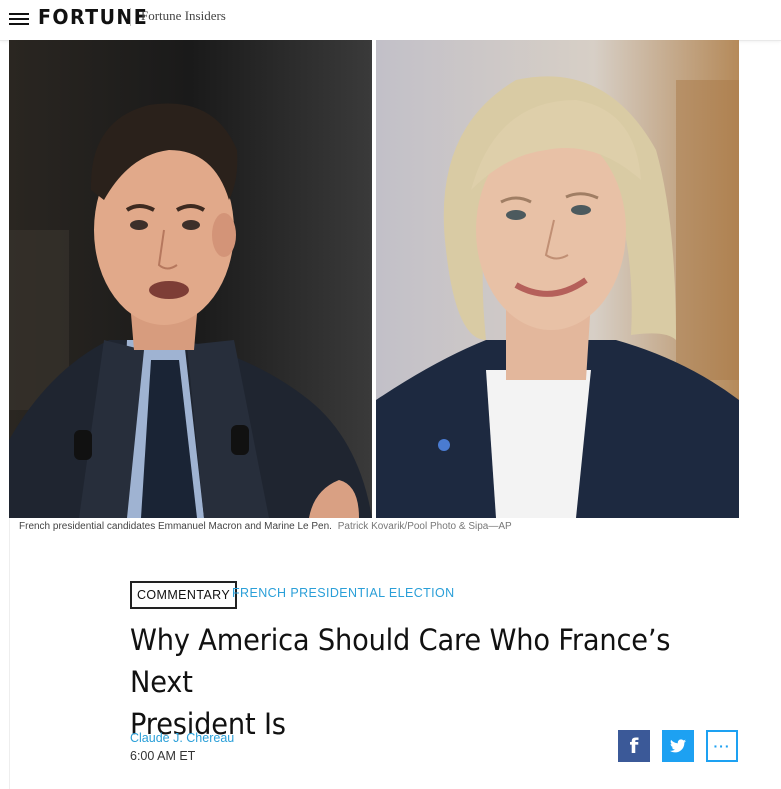  I want to click on fortune-logo: FORTUNE, so click(93, 17).